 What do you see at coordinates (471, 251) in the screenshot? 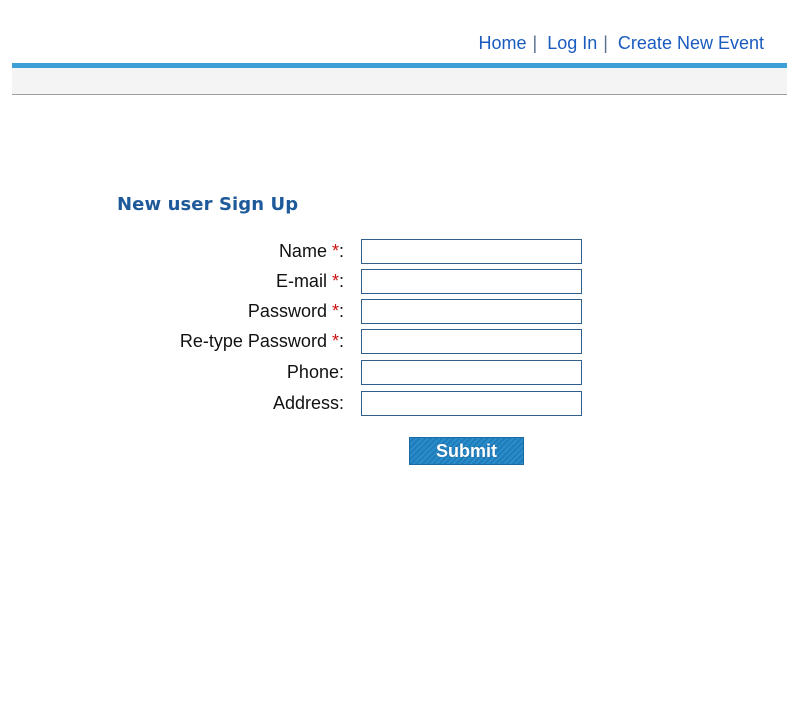
I see `name-field` at bounding box center [471, 251].